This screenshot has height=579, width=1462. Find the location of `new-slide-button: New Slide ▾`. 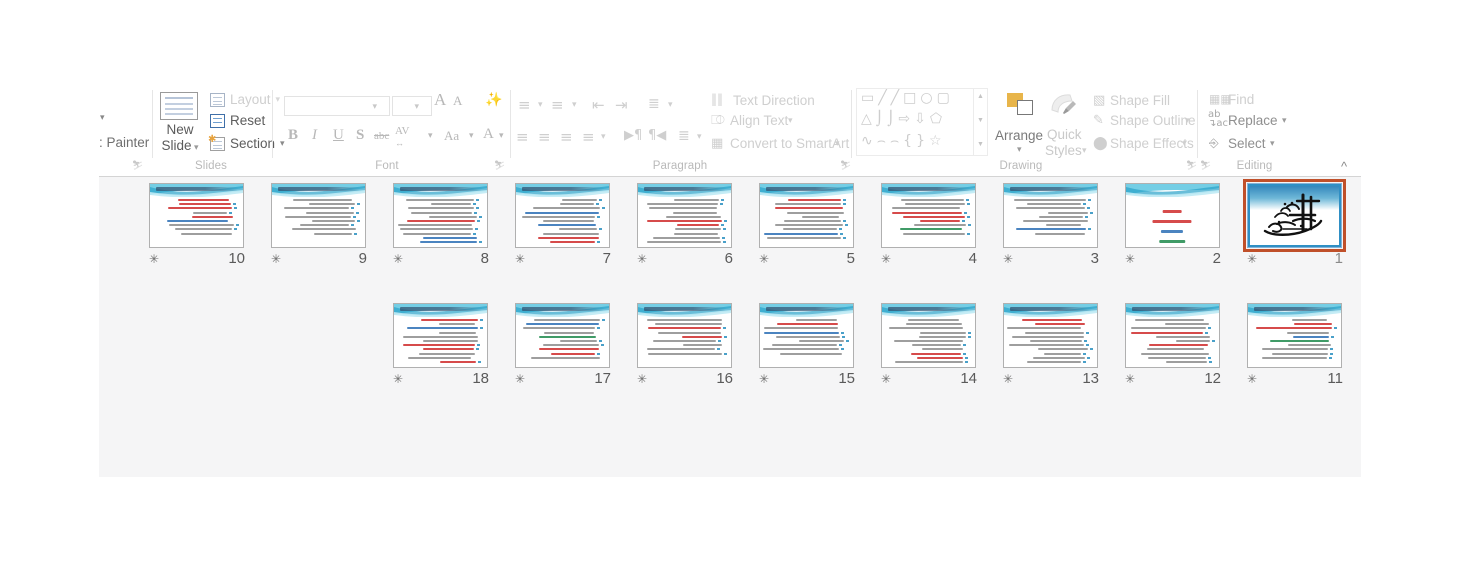

new-slide-button: New Slide ▾ is located at coordinates (180, 138).